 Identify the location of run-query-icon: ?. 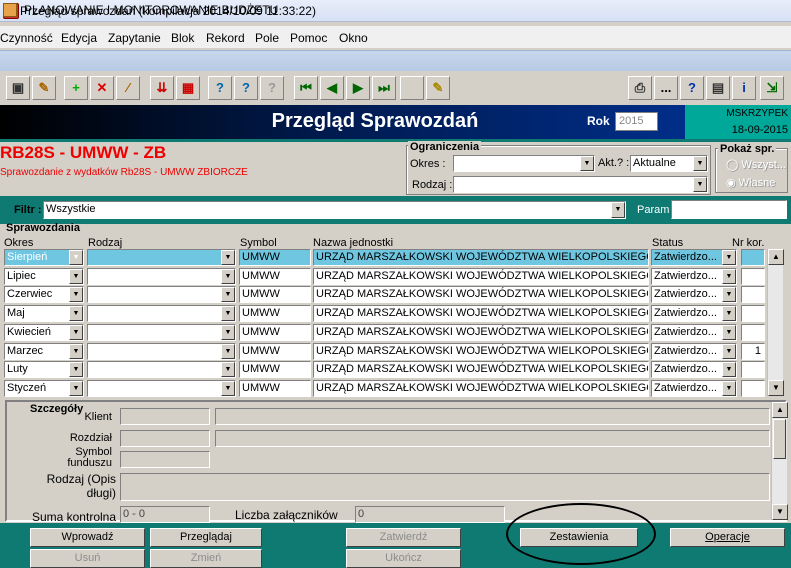
(246, 88).